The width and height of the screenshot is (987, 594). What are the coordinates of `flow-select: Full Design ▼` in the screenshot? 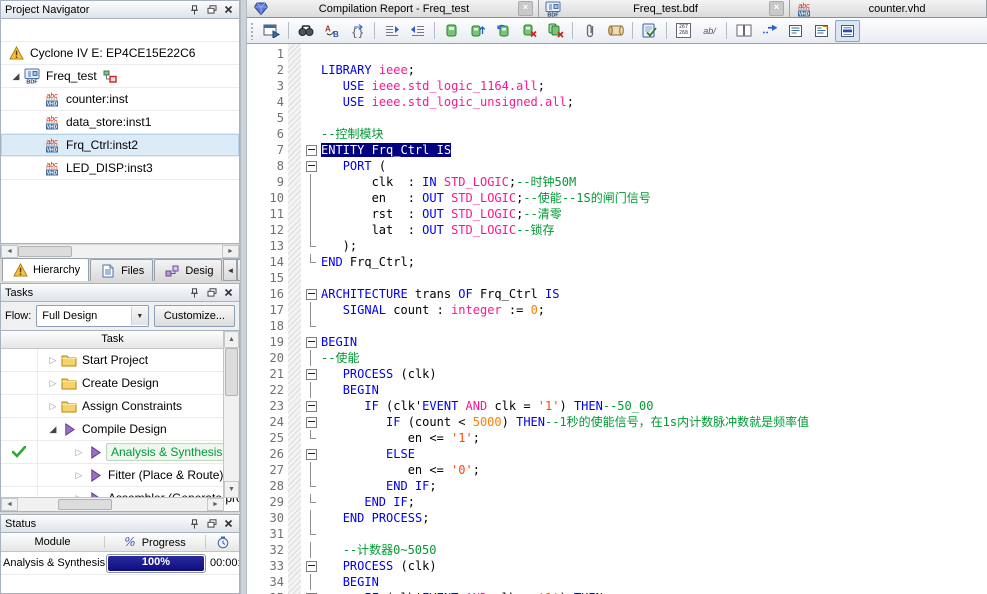 It's located at (92, 316).